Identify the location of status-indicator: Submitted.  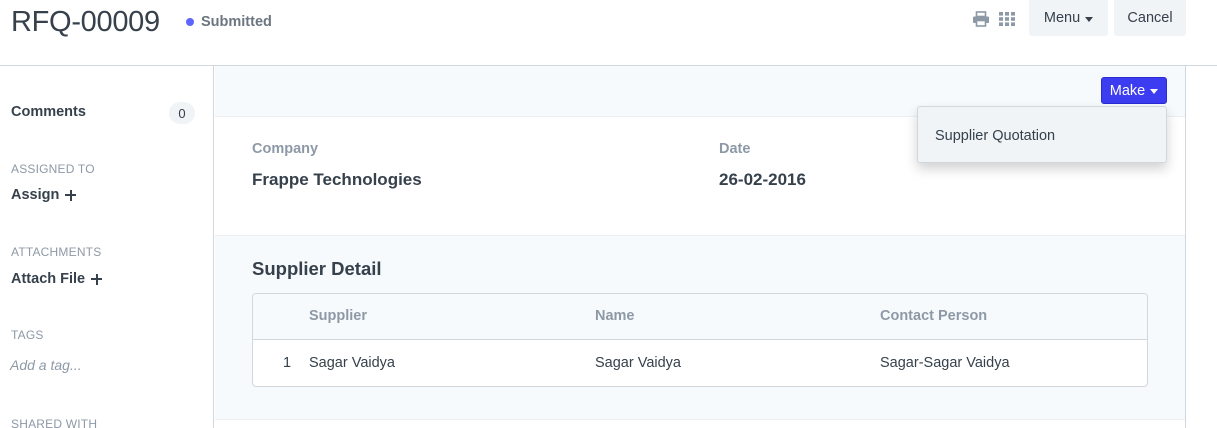
(229, 22).